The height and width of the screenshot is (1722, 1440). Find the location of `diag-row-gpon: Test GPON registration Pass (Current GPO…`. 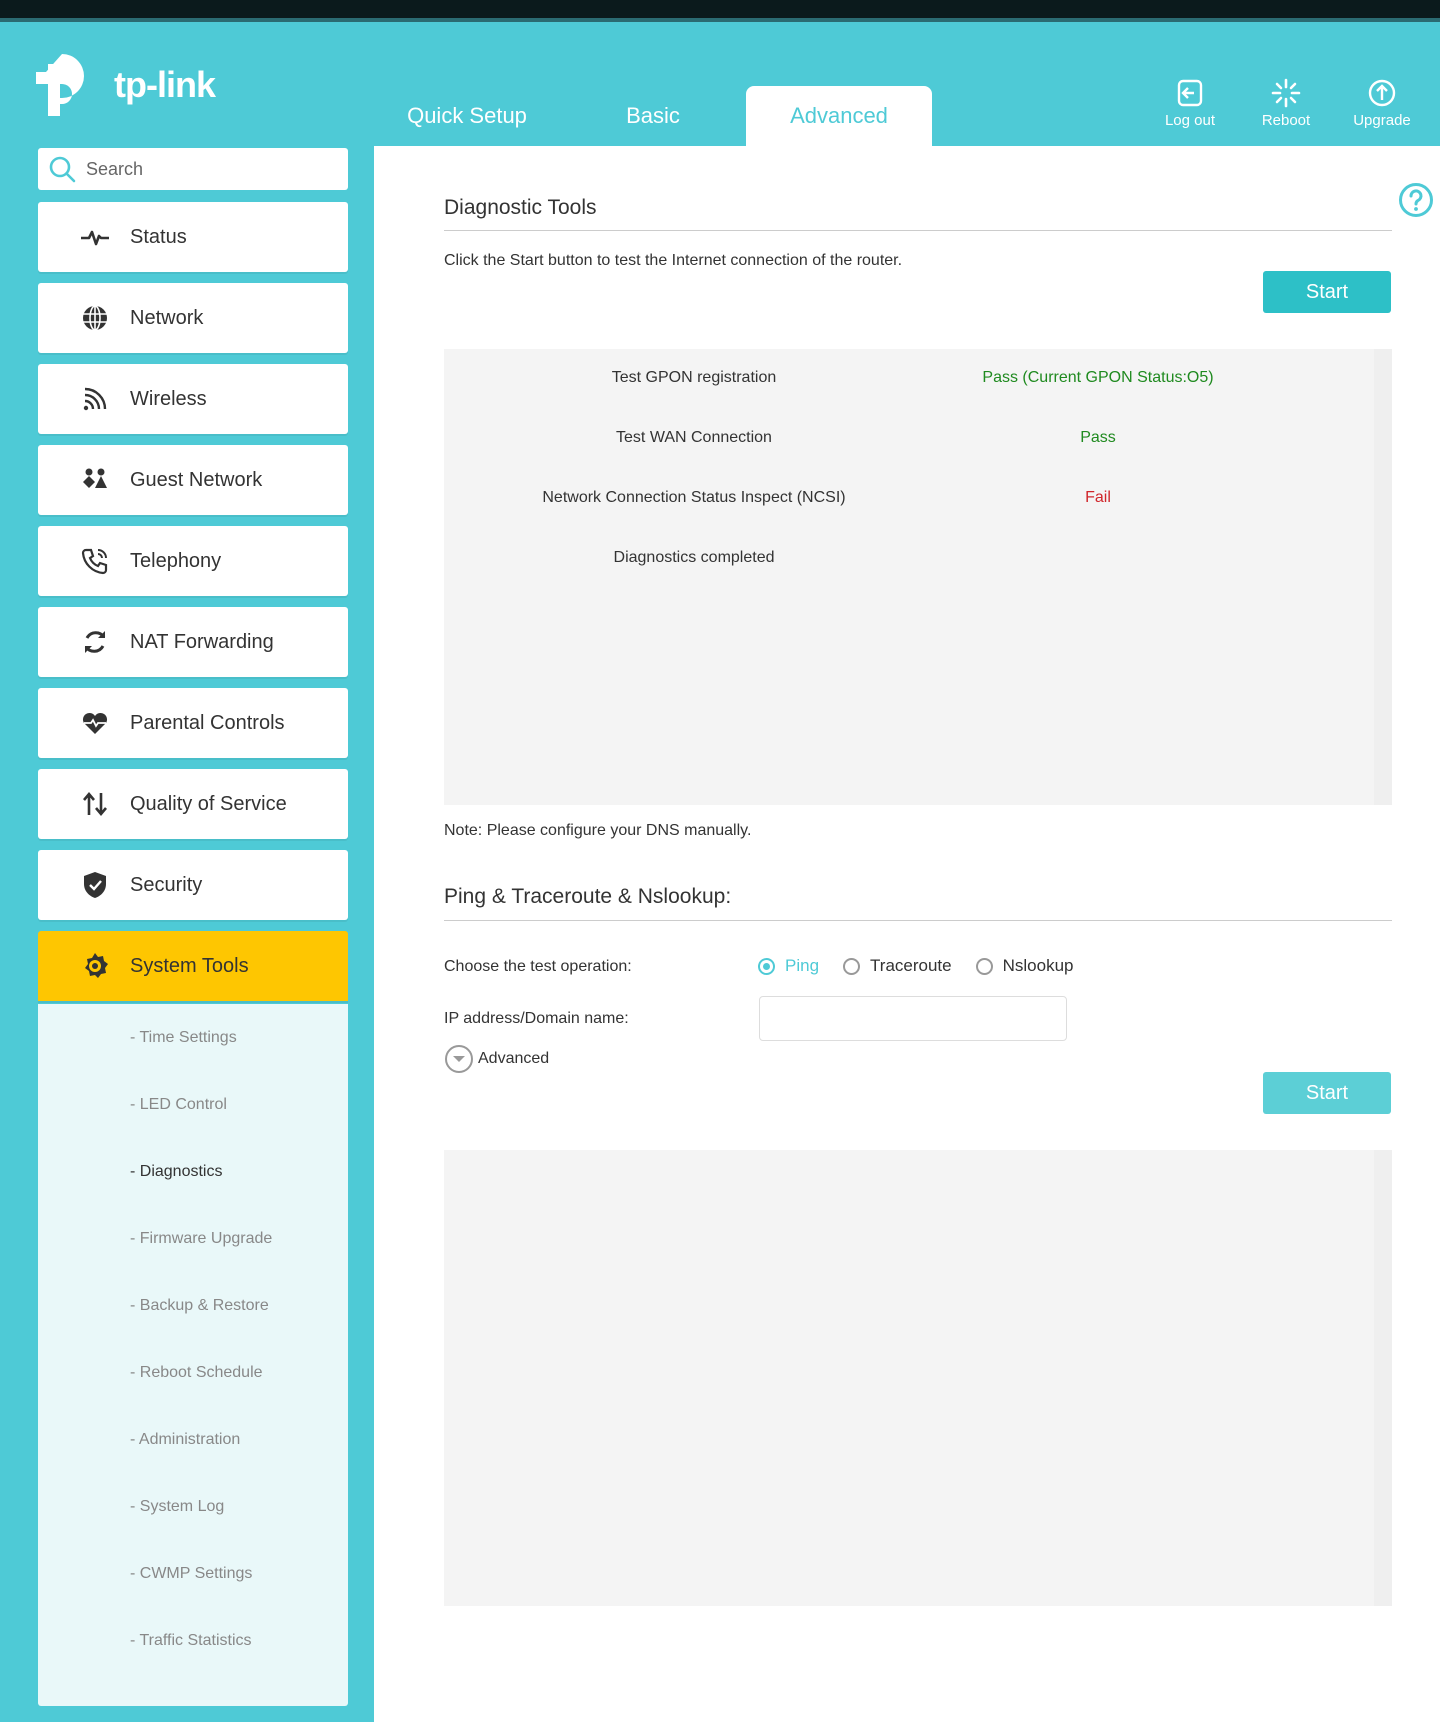

diag-row-gpon: Test GPON registration Pass (Current GPO… is located at coordinates (918, 381).